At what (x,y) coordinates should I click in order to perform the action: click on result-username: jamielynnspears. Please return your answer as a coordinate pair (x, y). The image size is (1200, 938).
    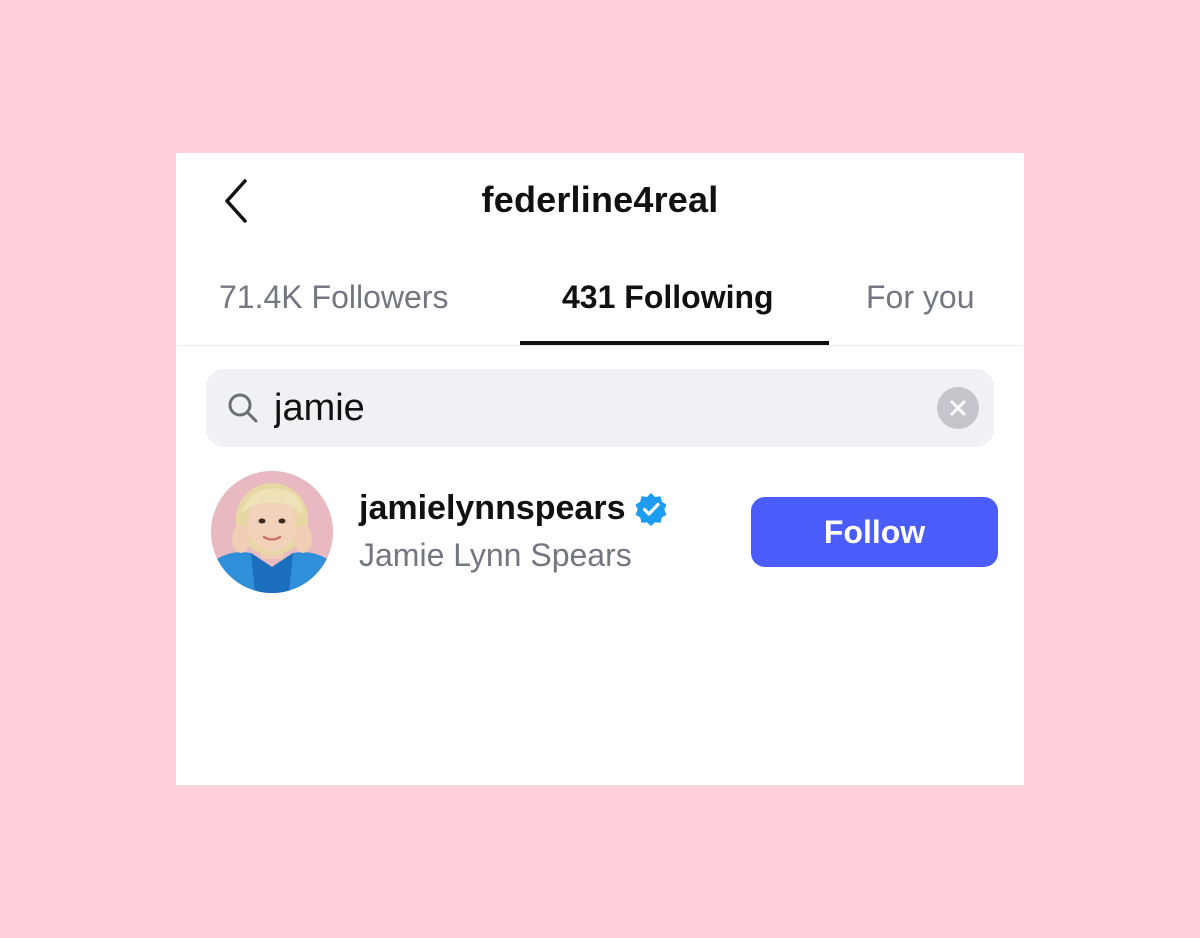
    Looking at the image, I should click on (492, 508).